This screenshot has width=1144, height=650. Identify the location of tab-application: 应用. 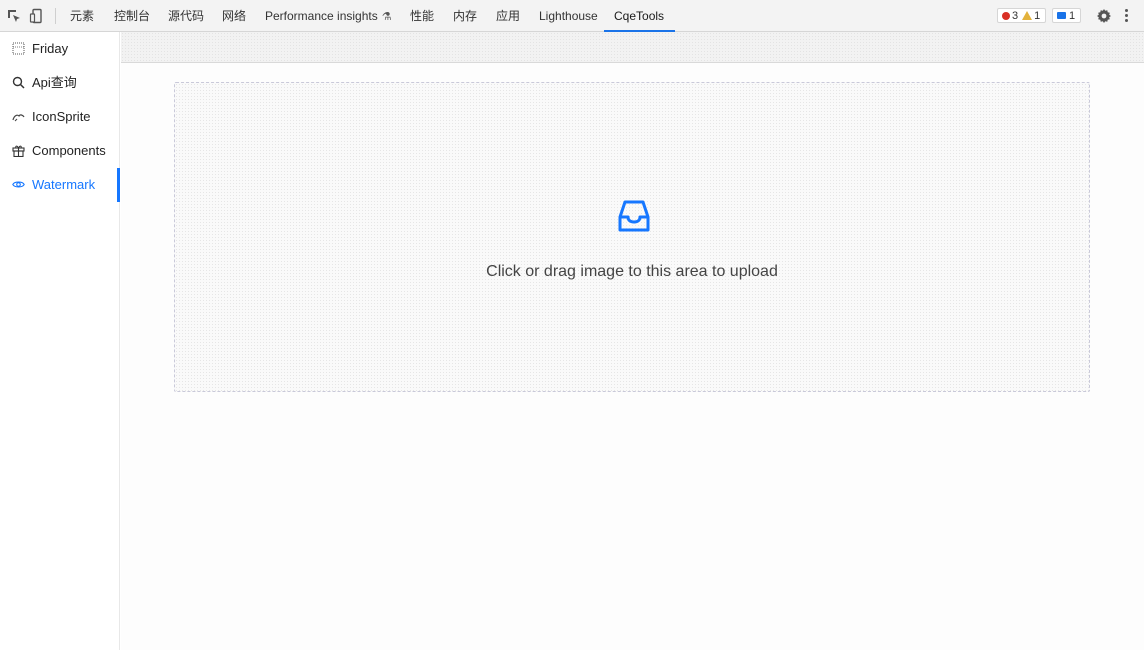
(508, 15).